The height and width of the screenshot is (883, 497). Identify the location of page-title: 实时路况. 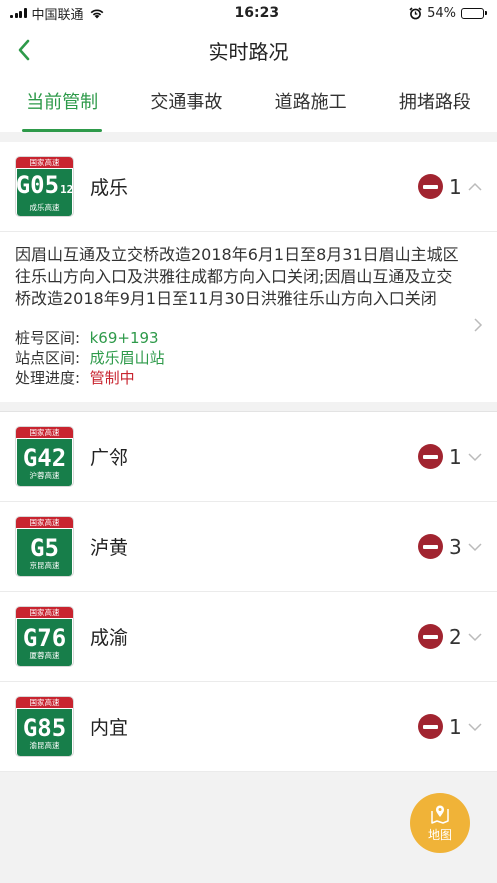
(248, 51).